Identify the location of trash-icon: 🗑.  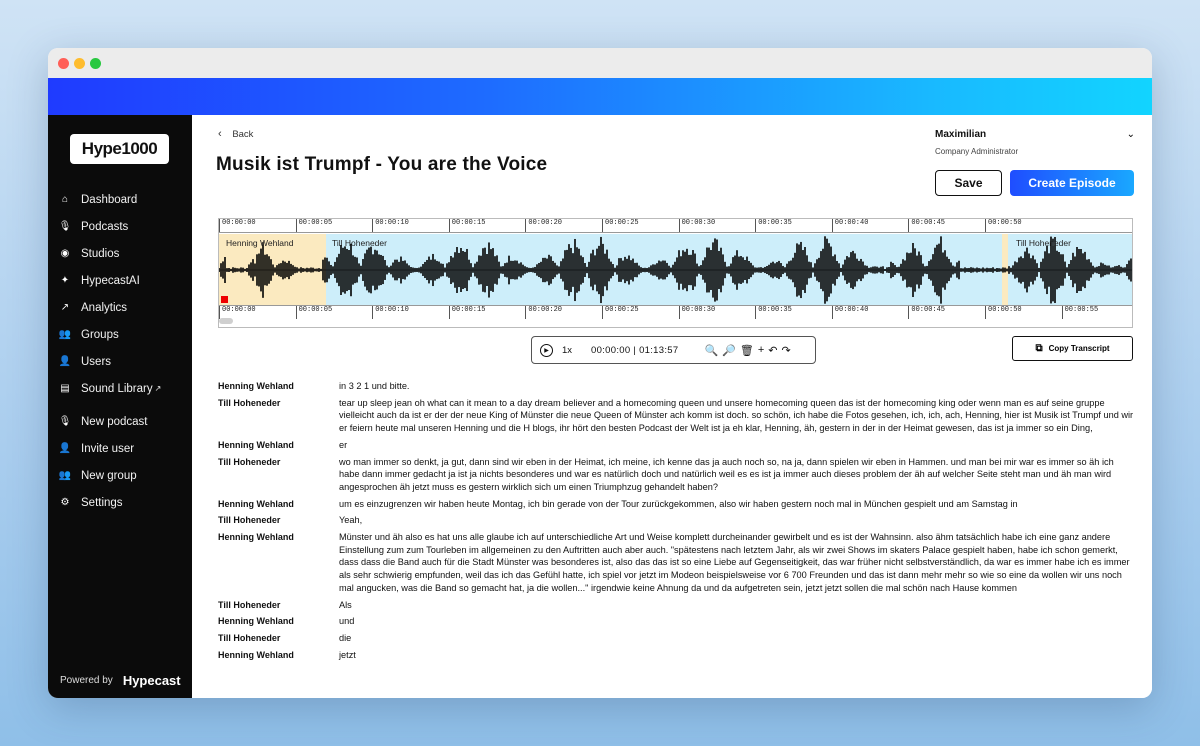
(747, 350).